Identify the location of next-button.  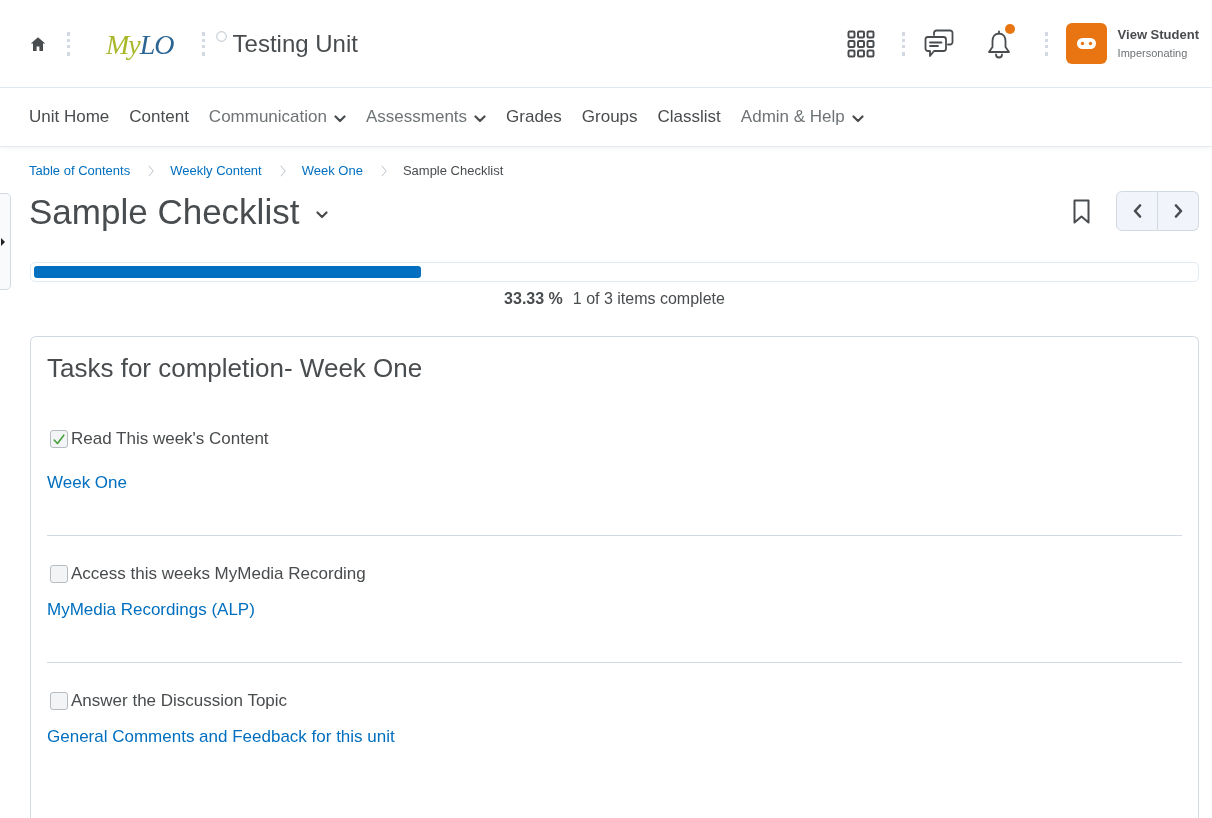
(1178, 211).